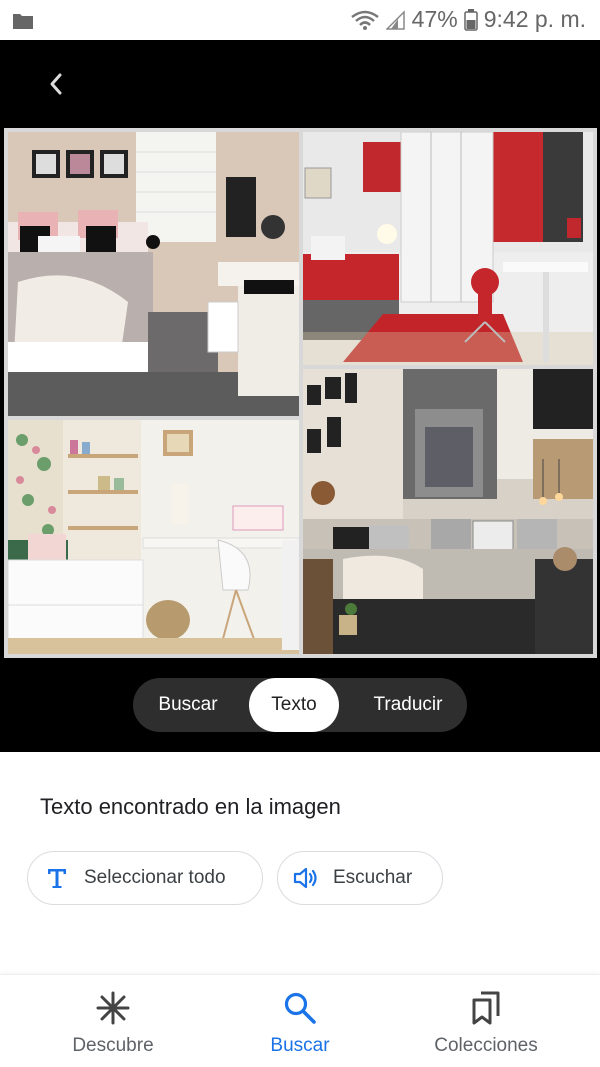 The height and width of the screenshot is (1067, 600). I want to click on nav-label-colecciones: Colecciones, so click(486, 1045).